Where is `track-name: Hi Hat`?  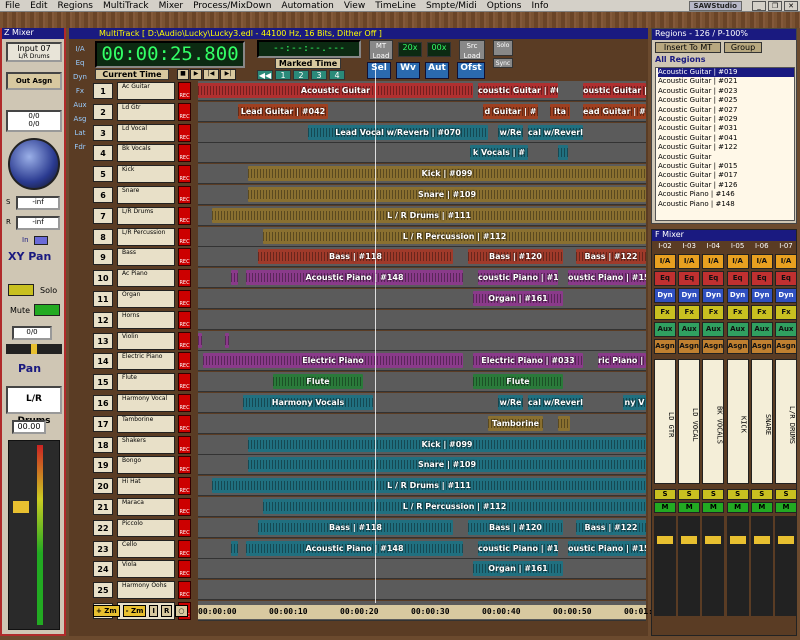 track-name: Hi Hat is located at coordinates (146, 486).